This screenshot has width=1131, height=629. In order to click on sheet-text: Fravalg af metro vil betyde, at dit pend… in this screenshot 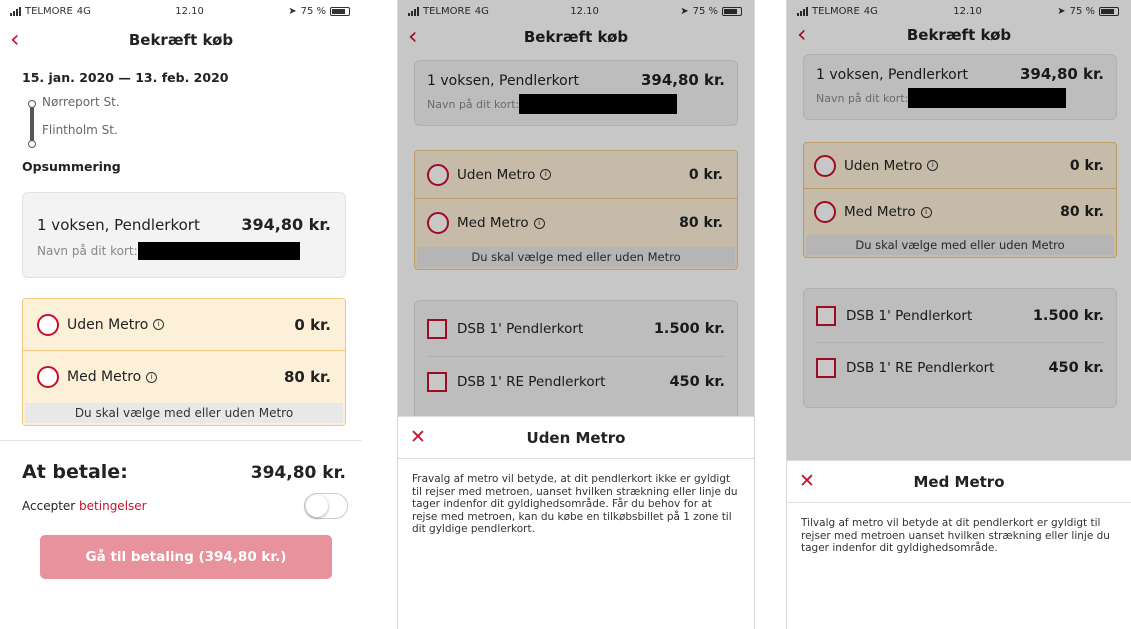, I will do `click(575, 504)`.